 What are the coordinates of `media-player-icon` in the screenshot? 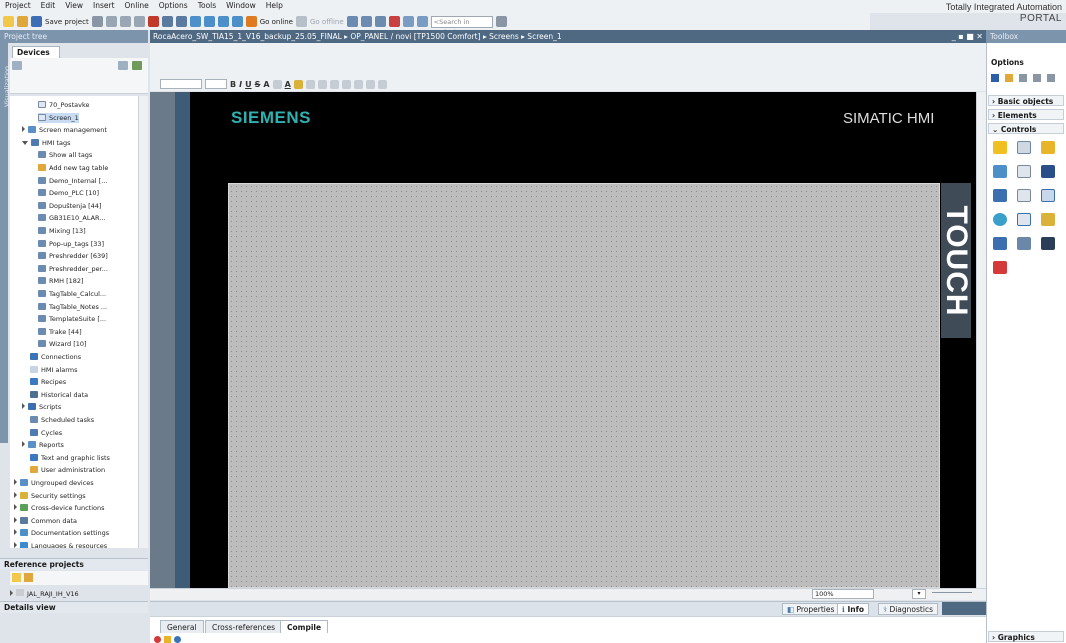 It's located at (1000, 219).